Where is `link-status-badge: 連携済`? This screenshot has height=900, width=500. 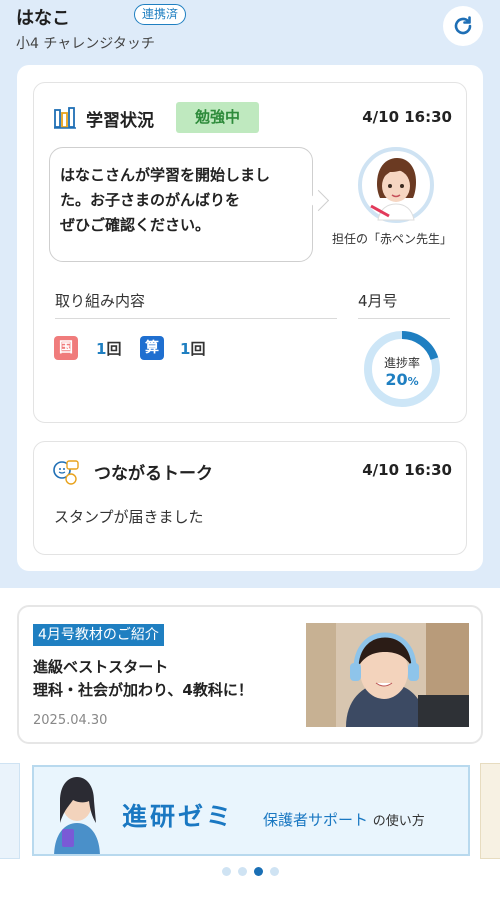 link-status-badge: 連携済 is located at coordinates (160, 14).